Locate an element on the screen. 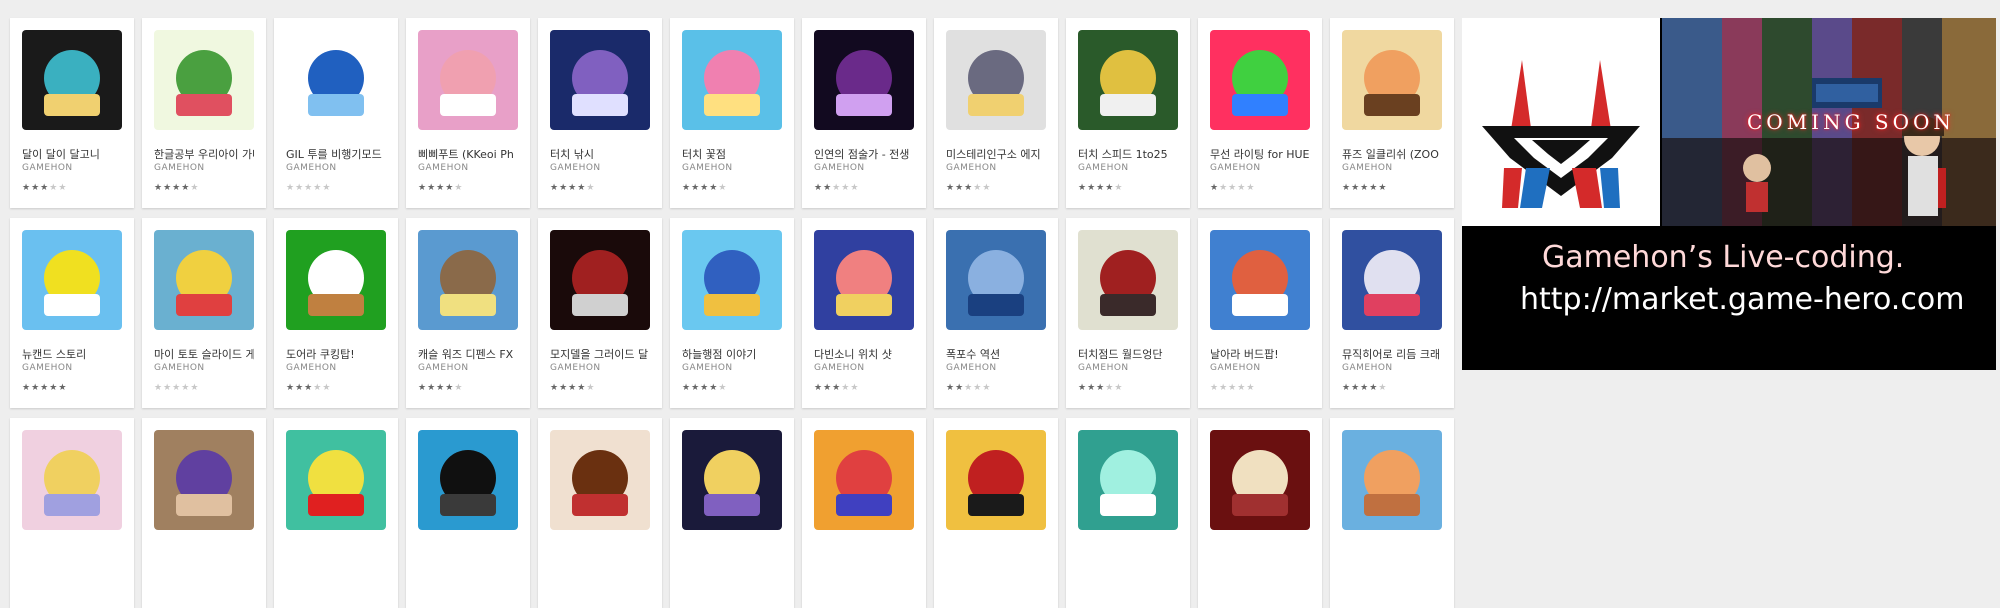 The image size is (2000, 608). app-card: 캐슬 워즈 디펜스 FX GAMEHON ★★★★★ is located at coordinates (468, 313).